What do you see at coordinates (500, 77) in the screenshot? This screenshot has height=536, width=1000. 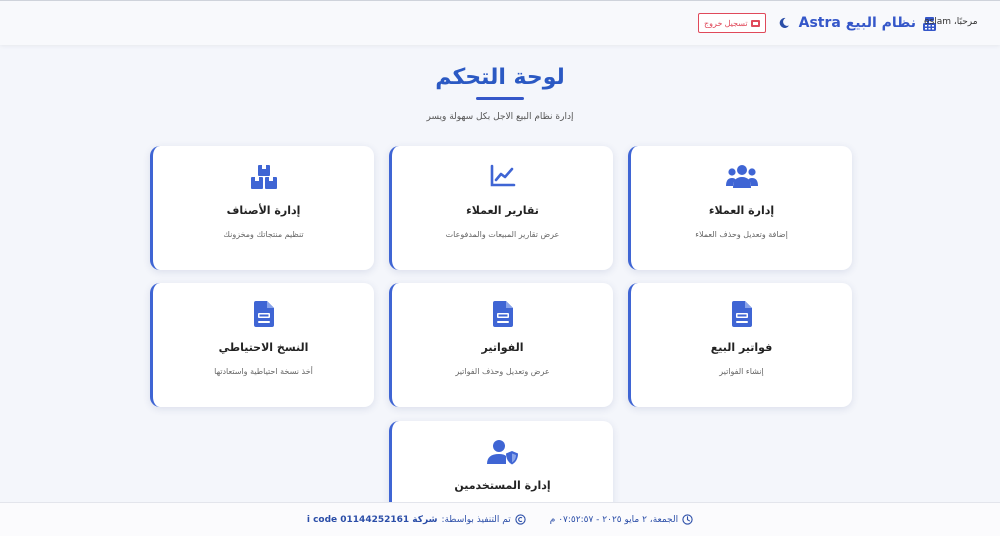 I see `page-title: لوحة التحكم` at bounding box center [500, 77].